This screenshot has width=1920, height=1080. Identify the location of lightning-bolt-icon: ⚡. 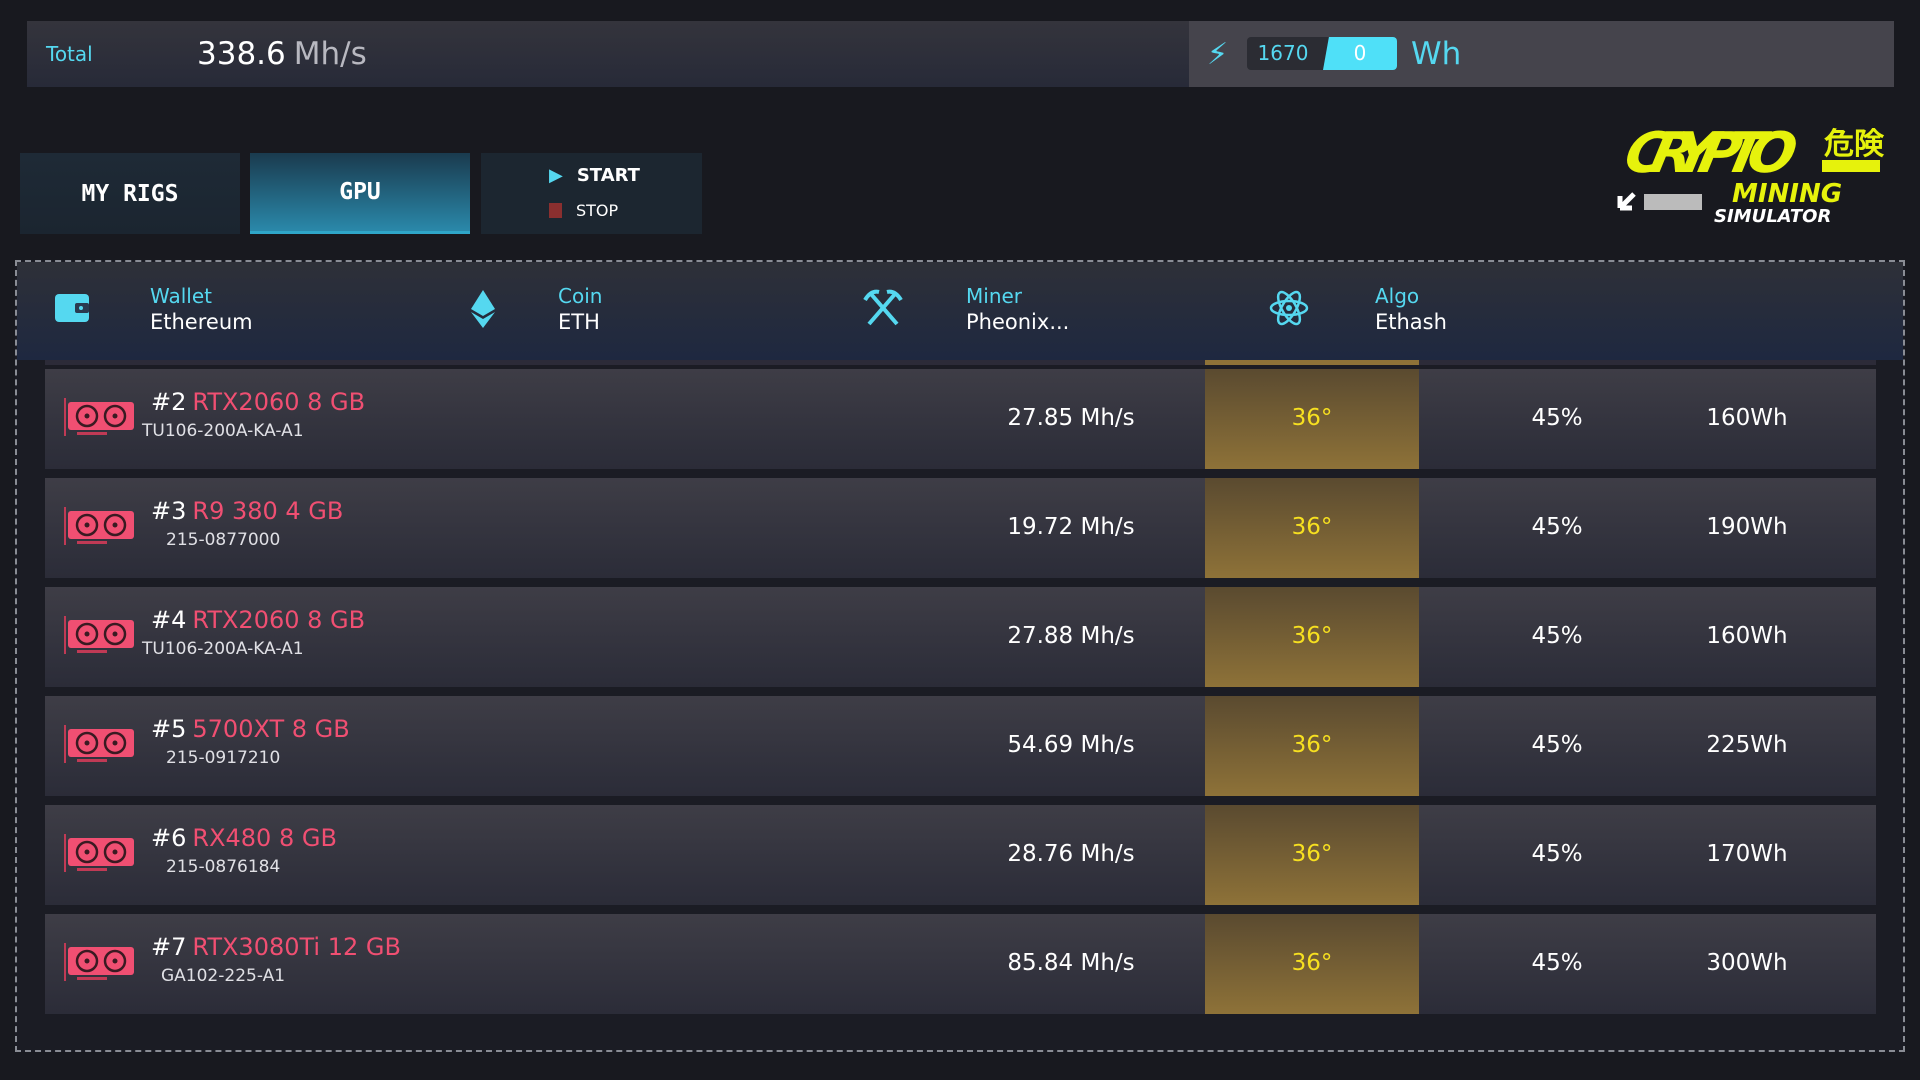
(1218, 54).